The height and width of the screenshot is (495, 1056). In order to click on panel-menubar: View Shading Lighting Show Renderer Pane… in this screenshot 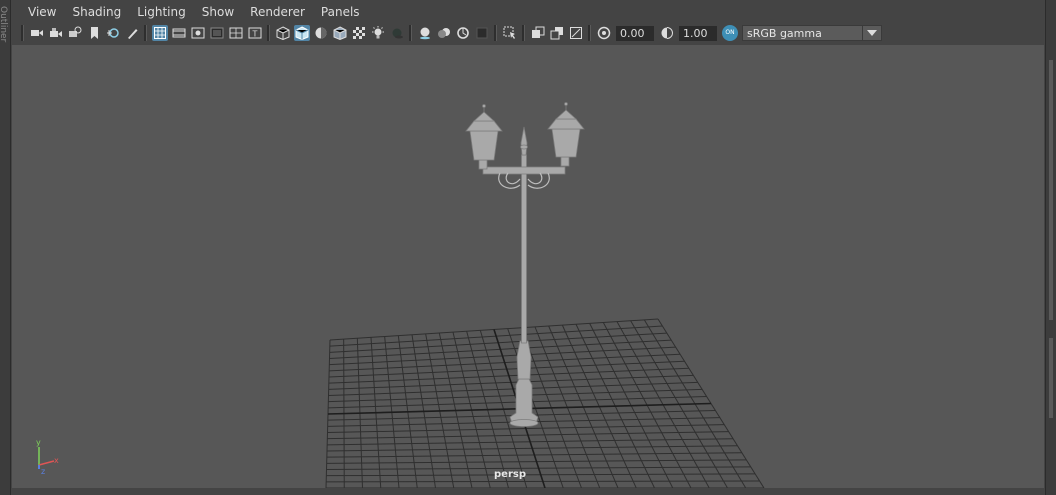, I will do `click(528, 12)`.